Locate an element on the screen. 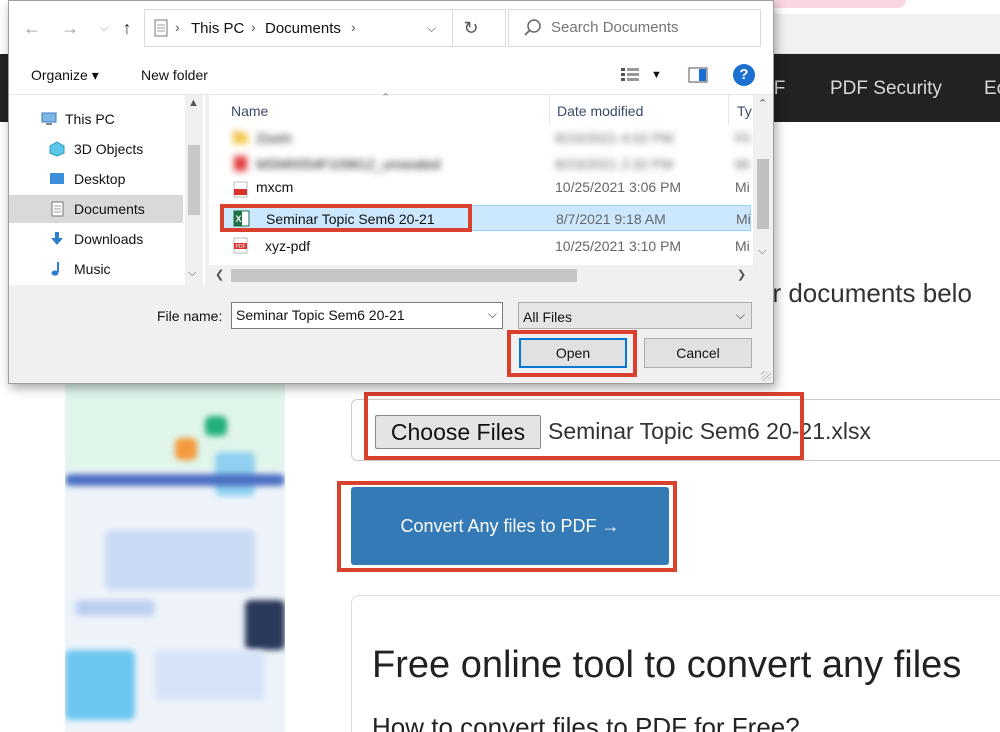  cancel-button: Cancel is located at coordinates (698, 353).